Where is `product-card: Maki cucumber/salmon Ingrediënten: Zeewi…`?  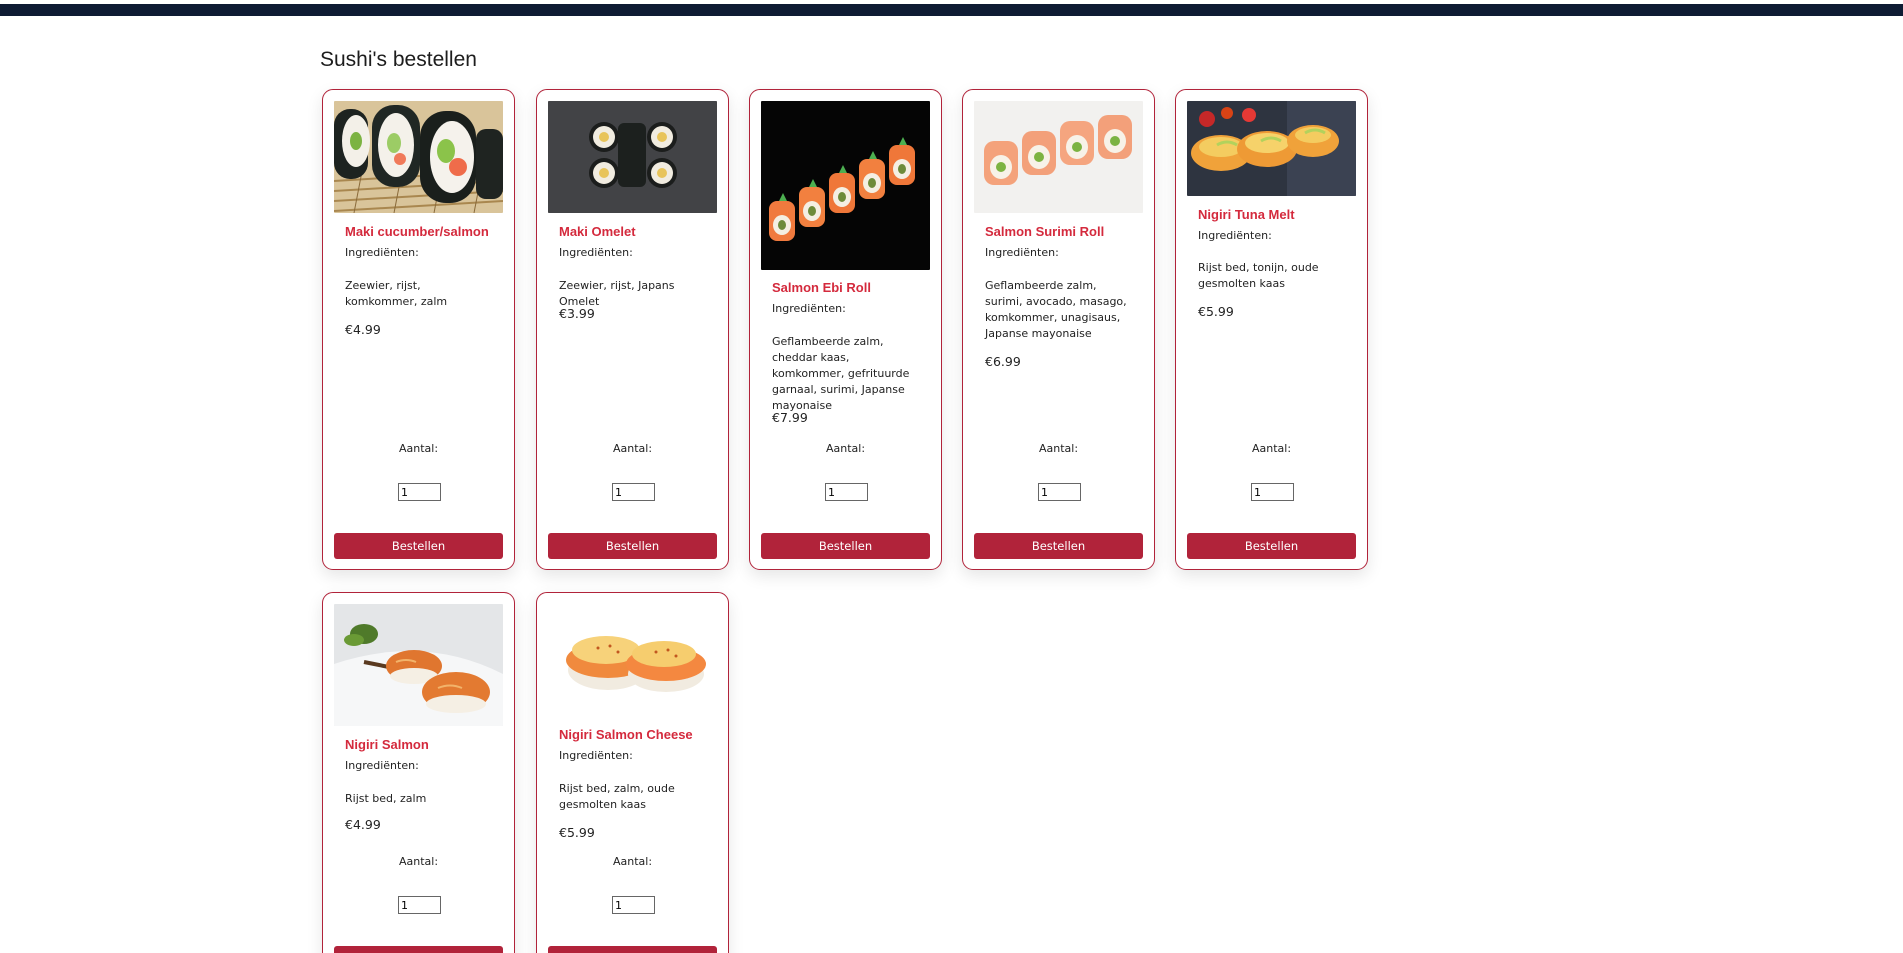
product-card: Maki cucumber/salmon Ingrediënten: Zeewi… is located at coordinates (418, 329).